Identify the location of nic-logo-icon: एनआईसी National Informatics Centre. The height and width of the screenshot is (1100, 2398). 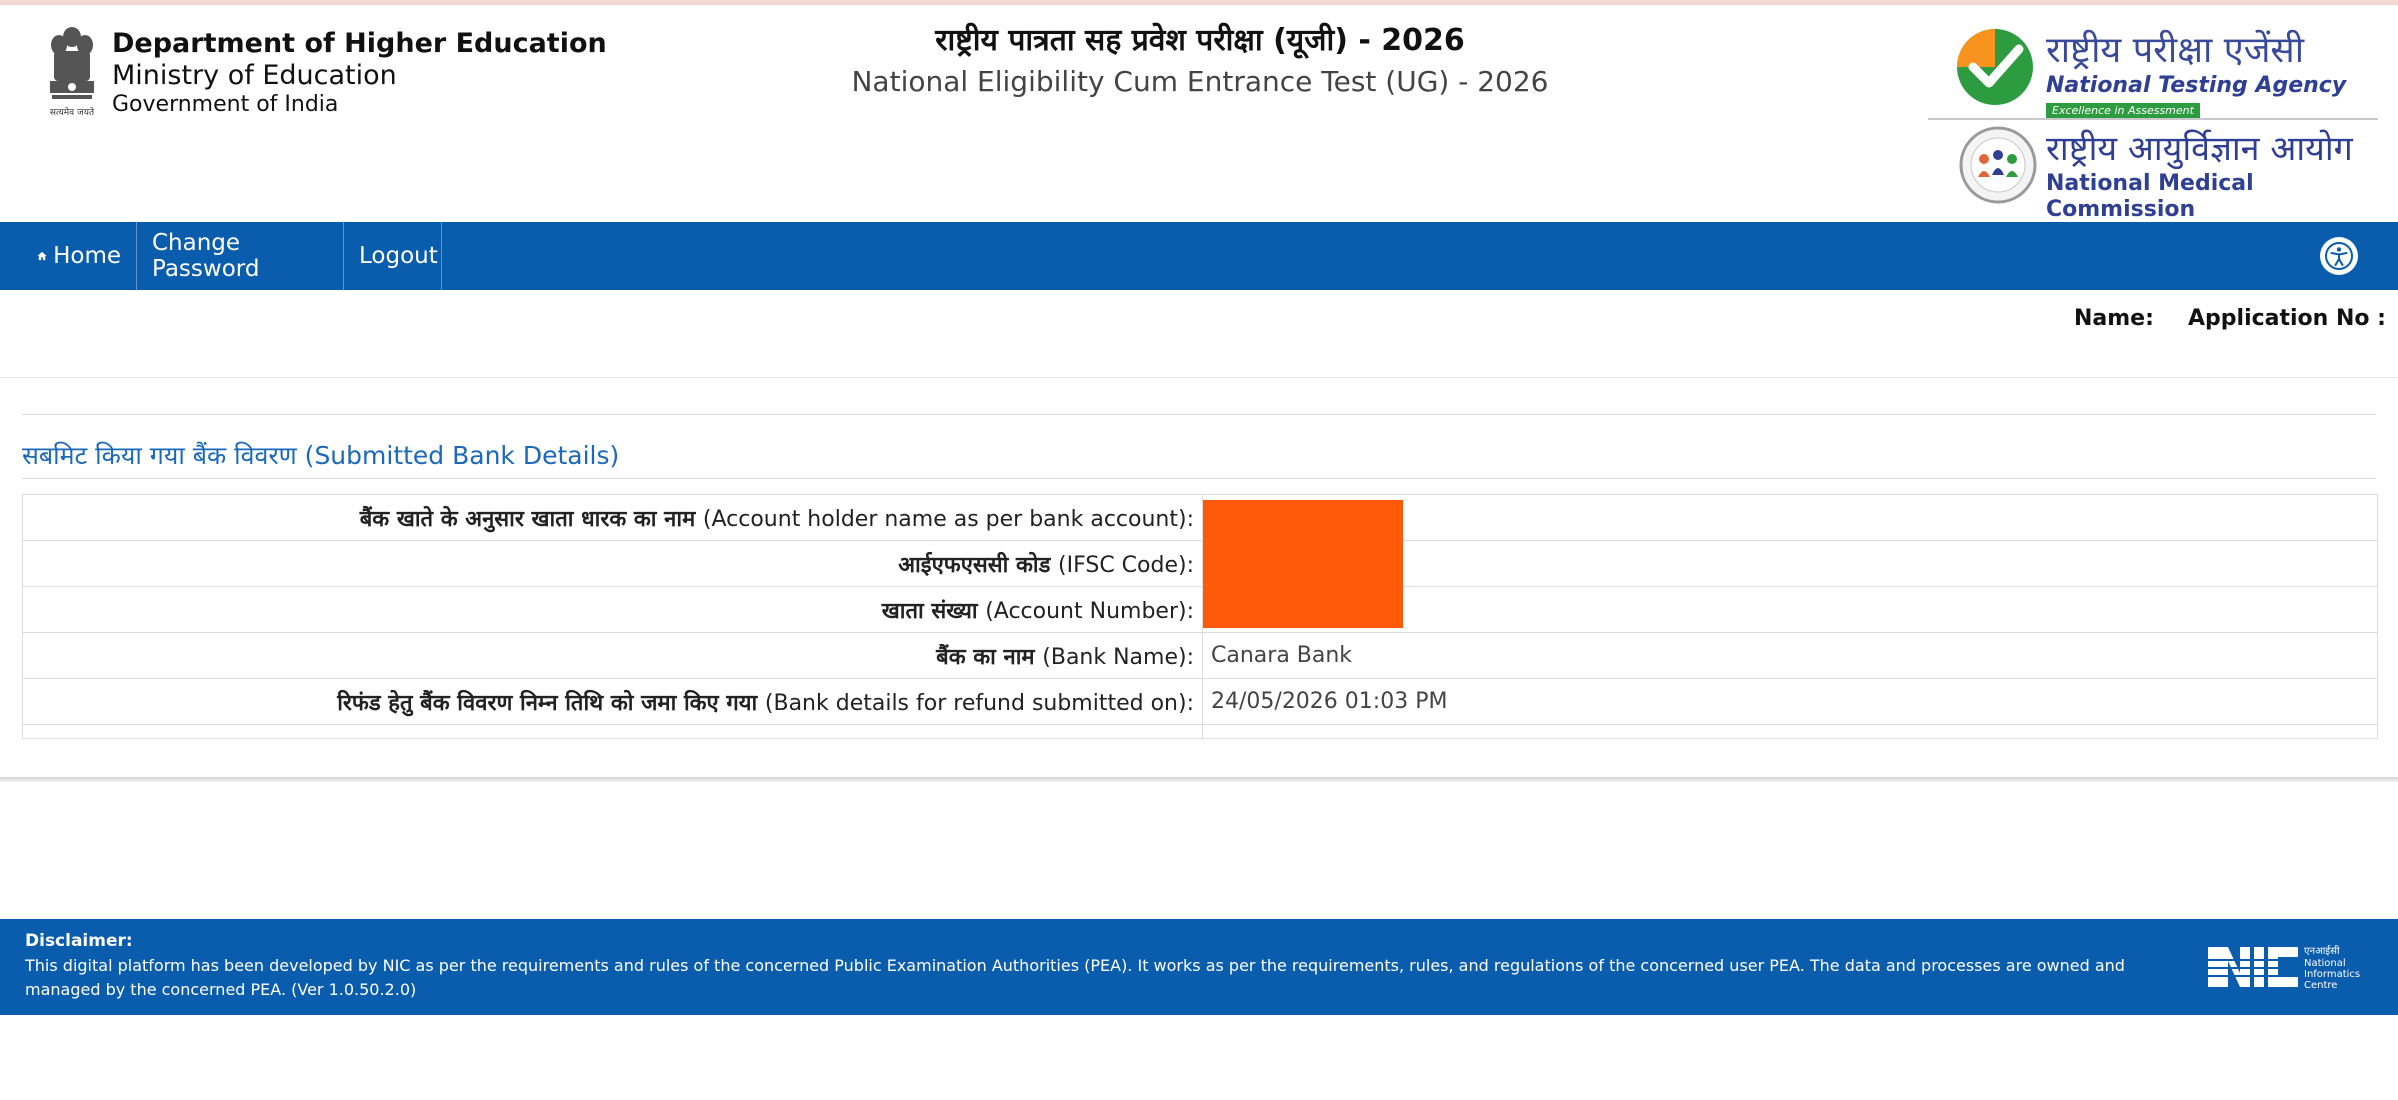
(2283, 968).